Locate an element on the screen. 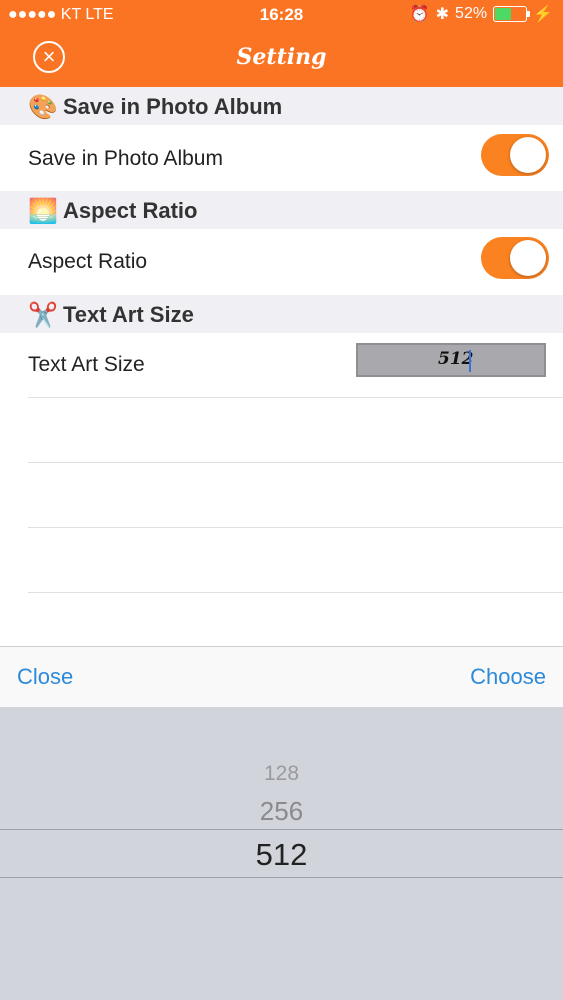 This screenshot has height=1000, width=563. section-title-save: Save in Photo Album is located at coordinates (173, 106).